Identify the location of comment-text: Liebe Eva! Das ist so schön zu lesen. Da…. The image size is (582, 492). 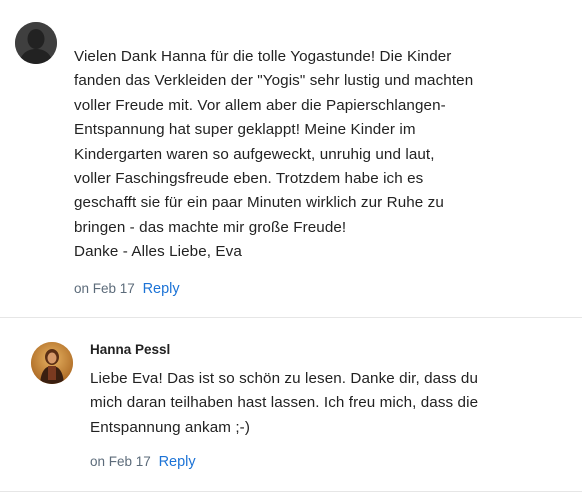
(284, 403).